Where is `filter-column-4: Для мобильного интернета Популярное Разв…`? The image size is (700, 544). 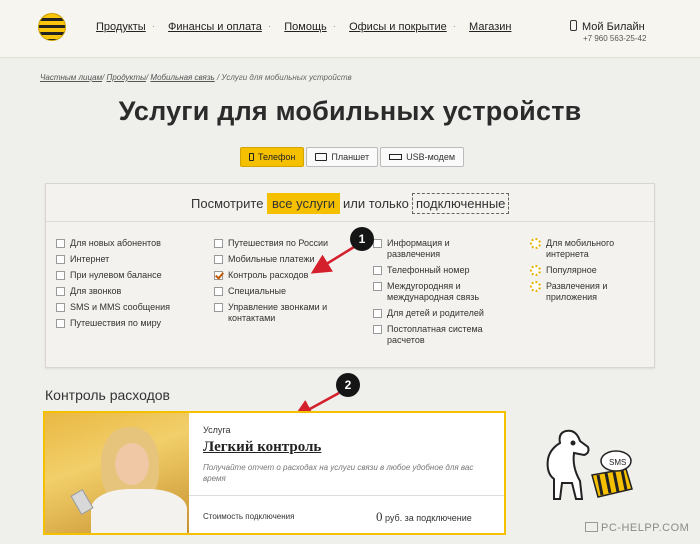
filter-column-4: Для мобильного интернета Популярное Разв… is located at coordinates (585, 273).